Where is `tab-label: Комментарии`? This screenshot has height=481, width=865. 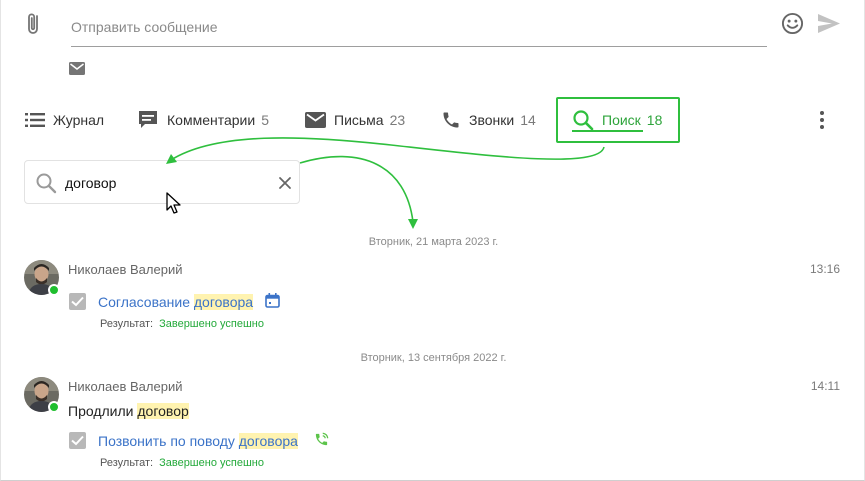
tab-label: Комментарии is located at coordinates (211, 120).